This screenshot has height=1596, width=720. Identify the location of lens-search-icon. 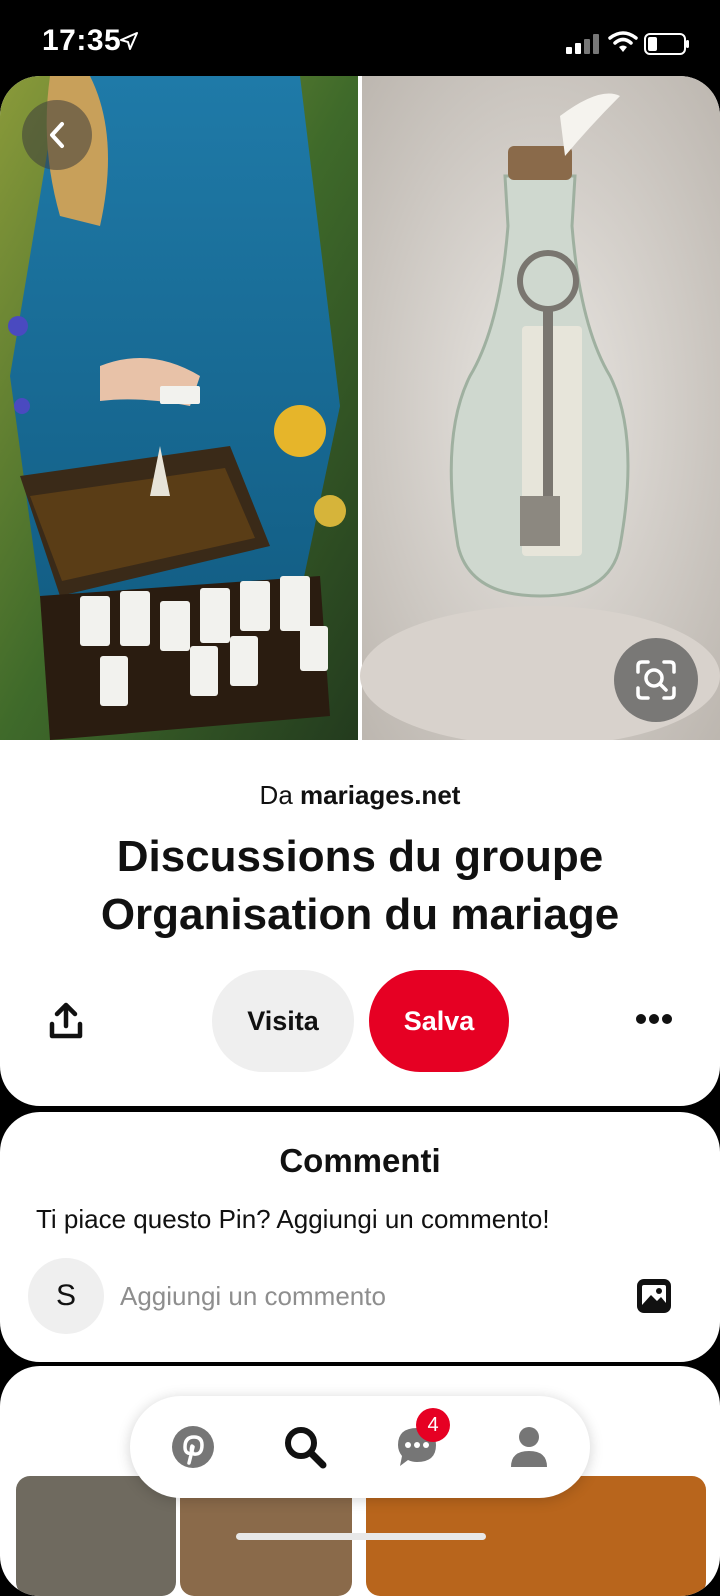
(656, 680).